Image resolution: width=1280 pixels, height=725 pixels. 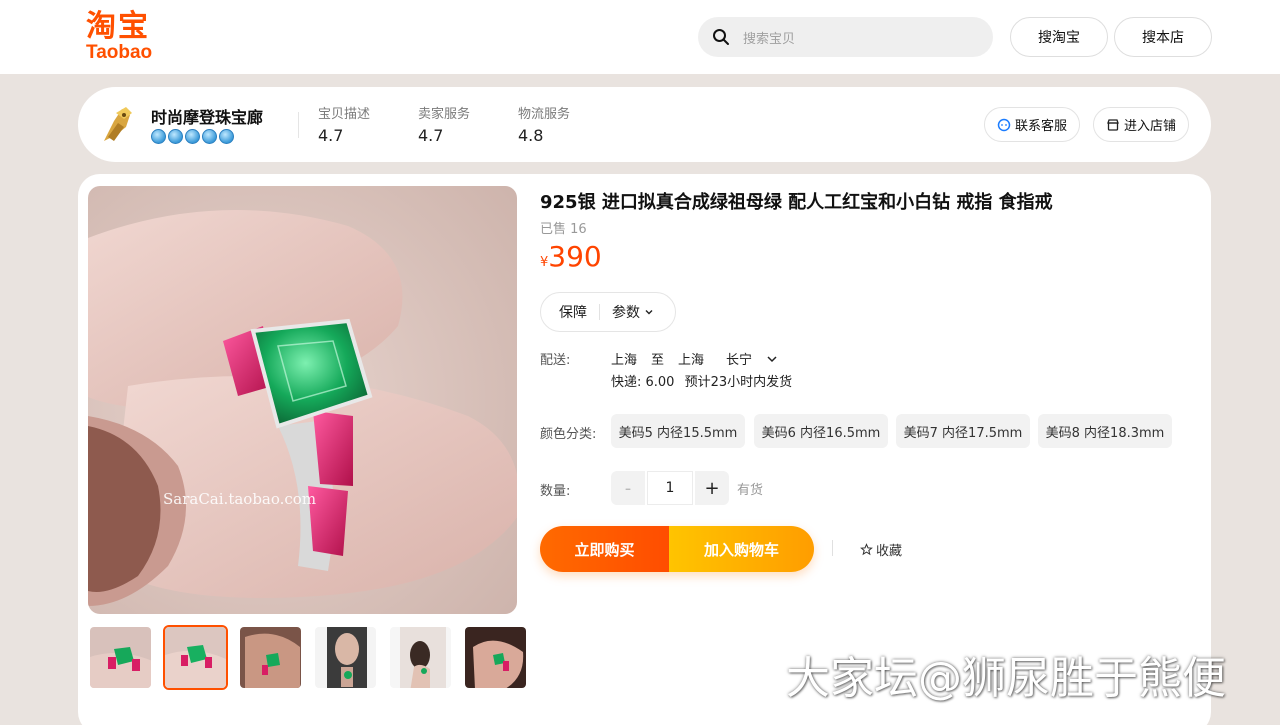 I want to click on image-watermark: SaraCai.taobao.com, so click(x=239, y=499).